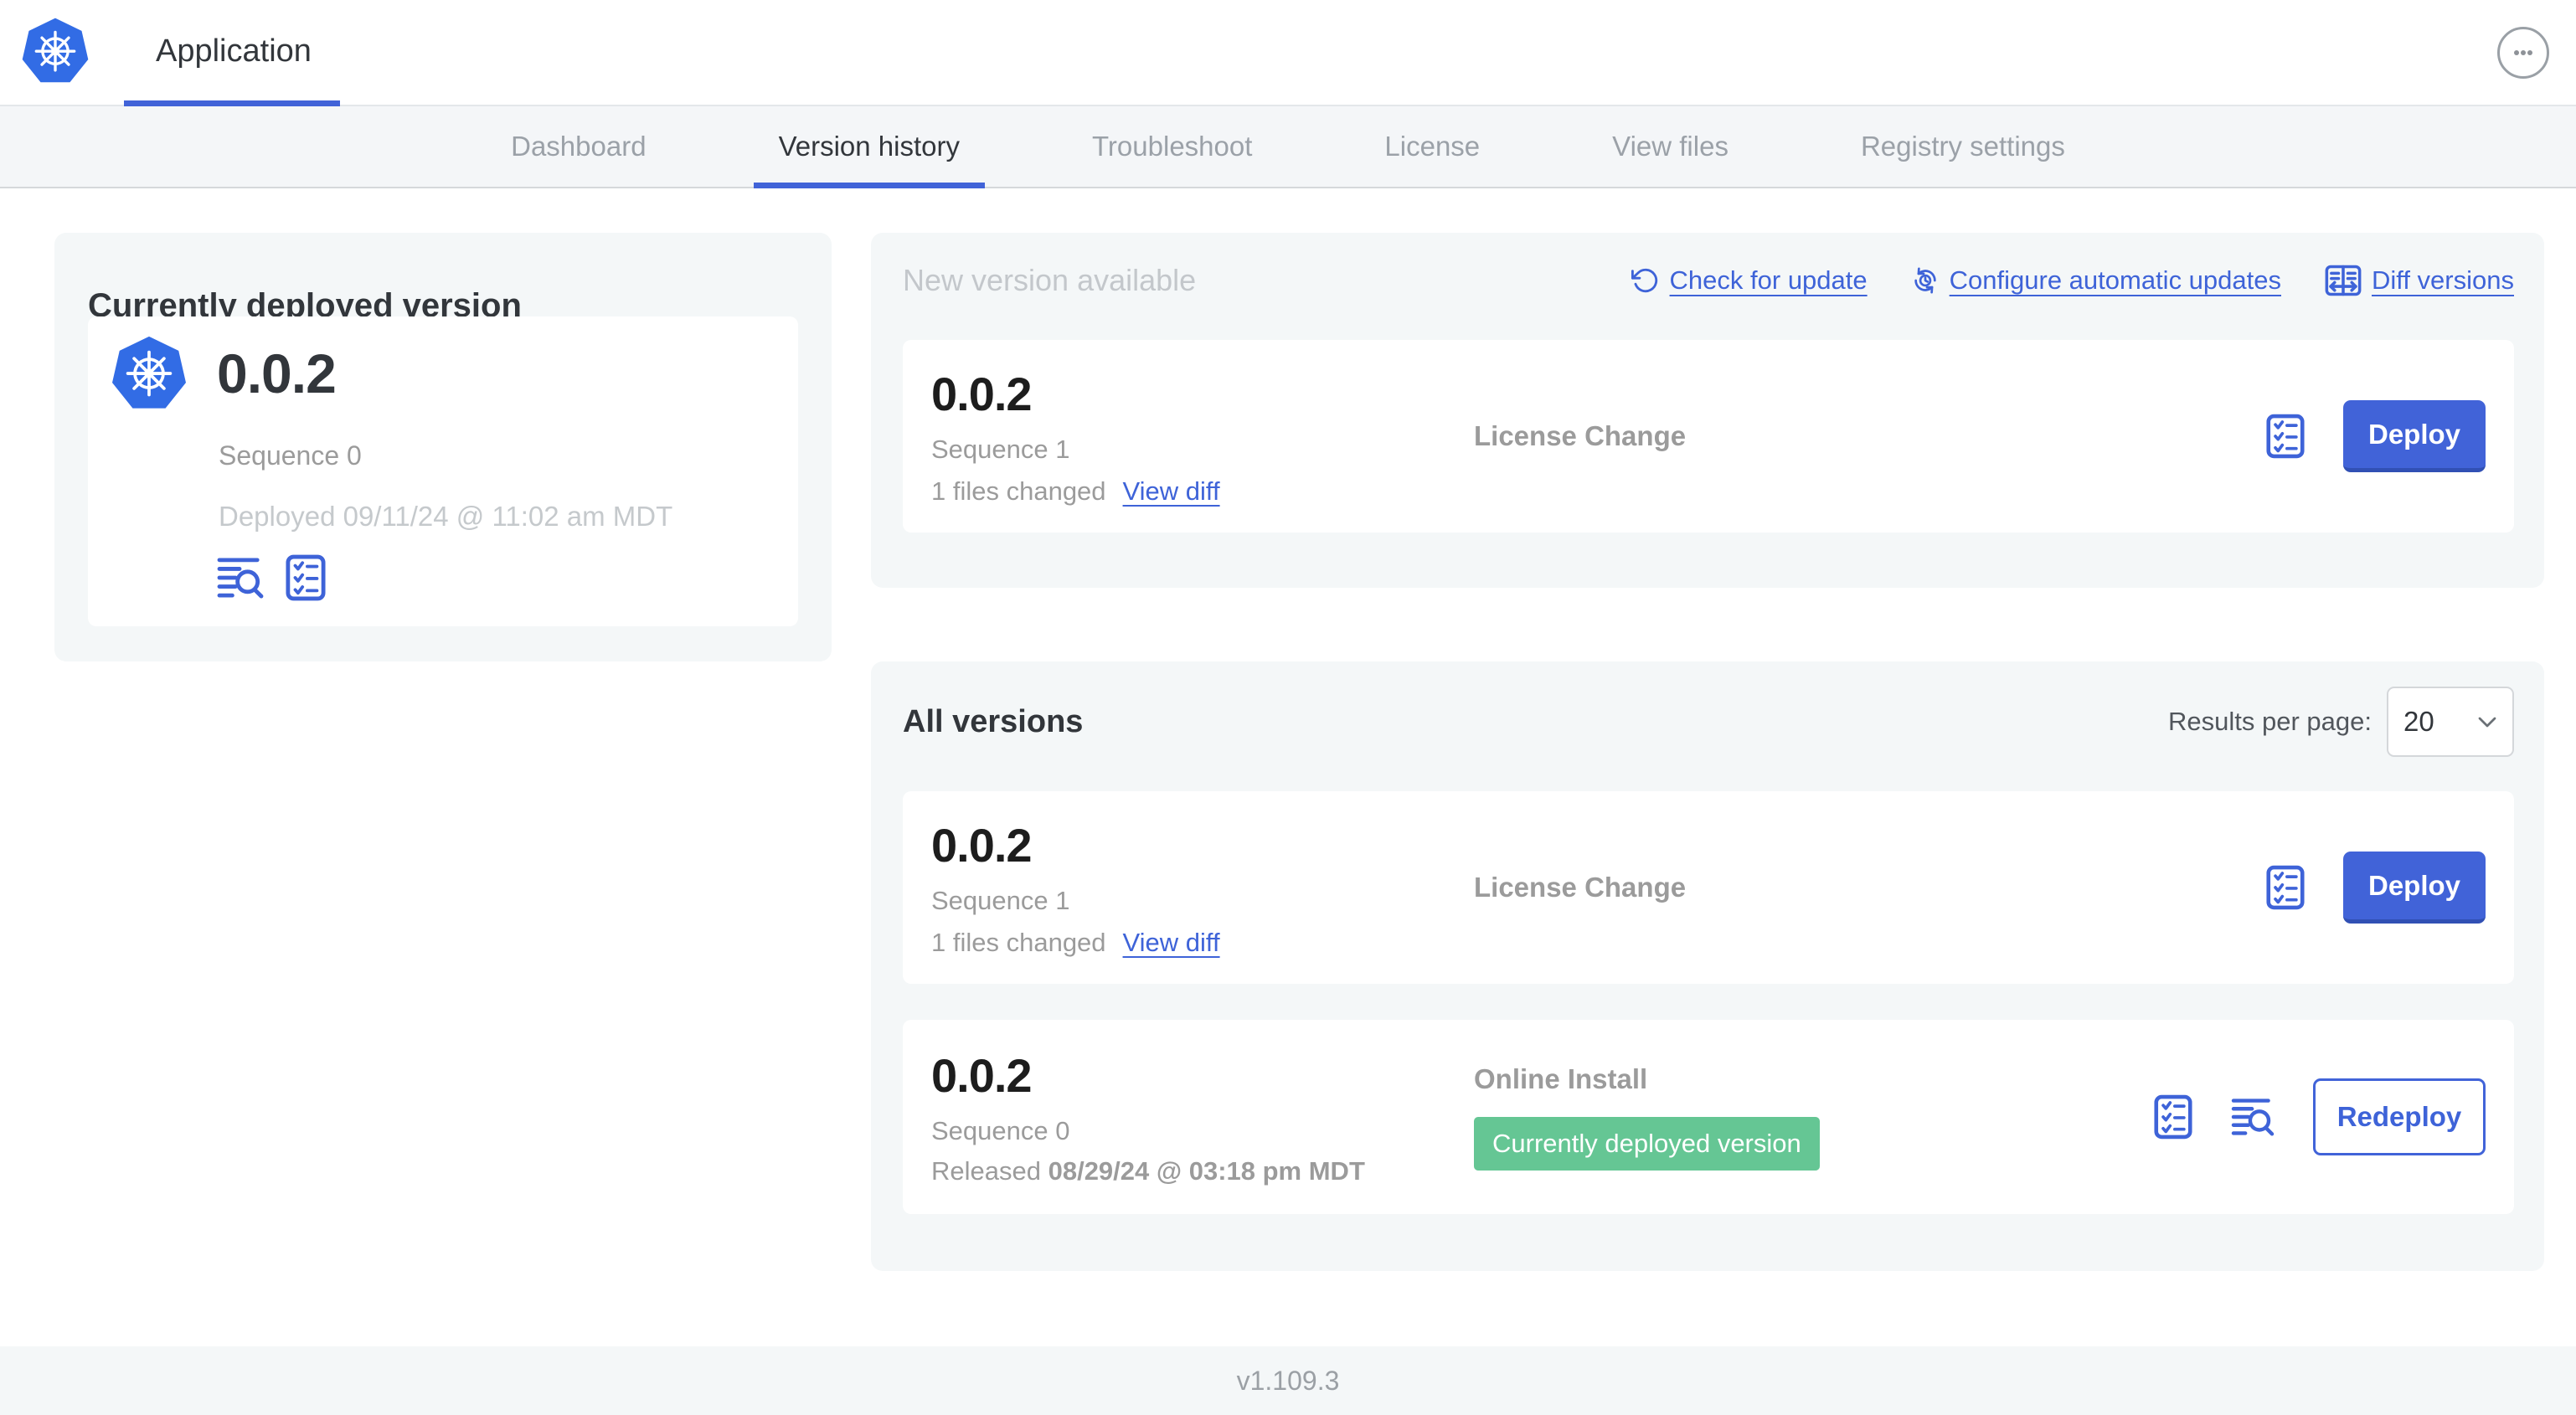  I want to click on released-prefix: Released, so click(989, 1170).